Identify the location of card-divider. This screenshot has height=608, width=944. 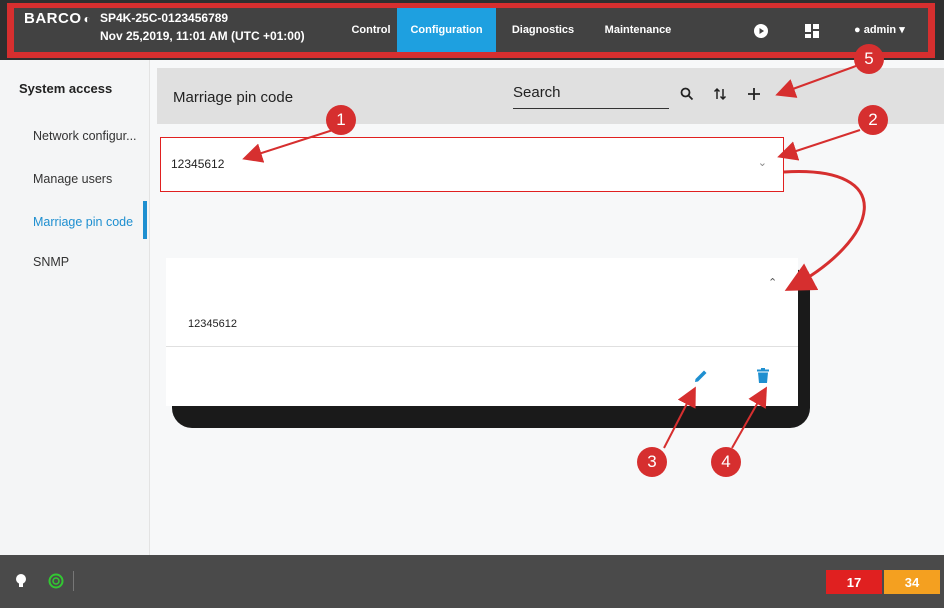
(482, 346).